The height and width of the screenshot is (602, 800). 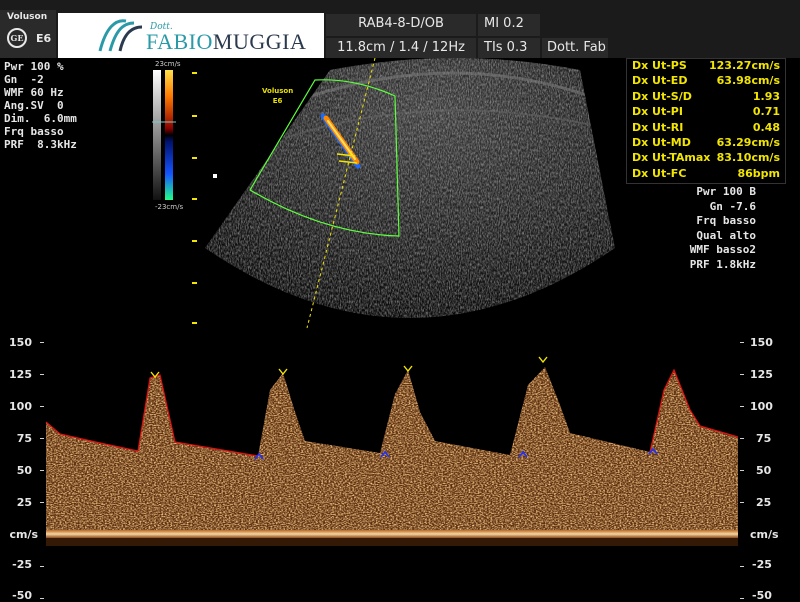 I want to click on depth-info: 11.8cm / 1.4 / 12Hz, so click(x=401, y=48).